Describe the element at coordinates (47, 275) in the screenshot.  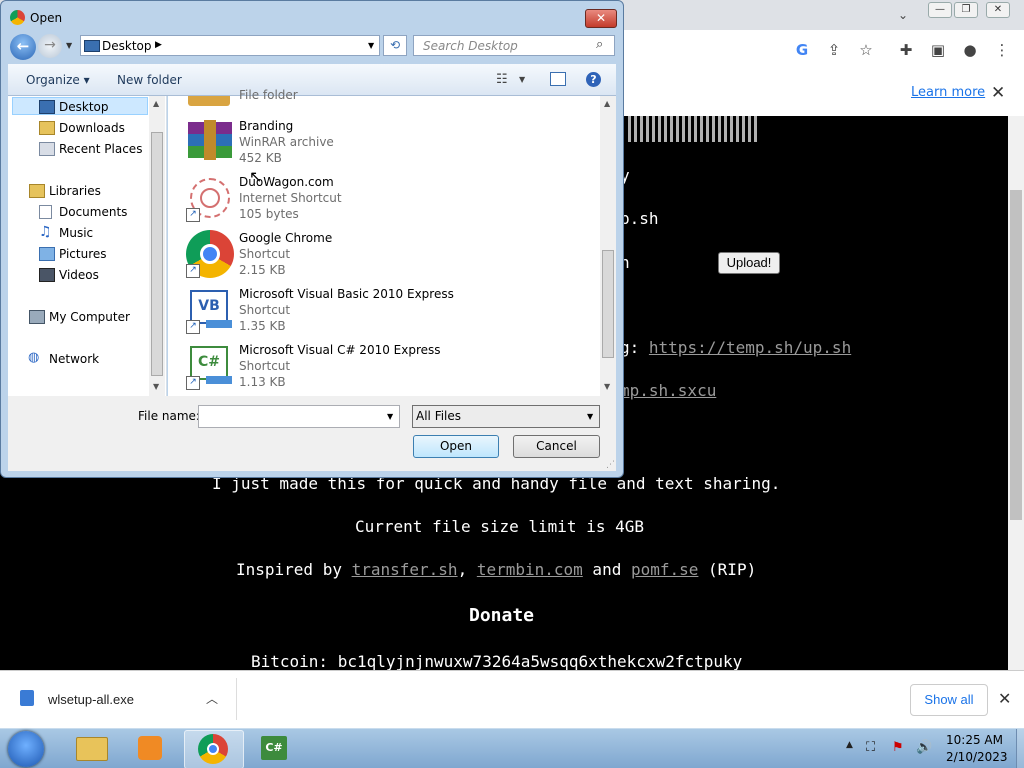
I see `videos-icon` at that location.